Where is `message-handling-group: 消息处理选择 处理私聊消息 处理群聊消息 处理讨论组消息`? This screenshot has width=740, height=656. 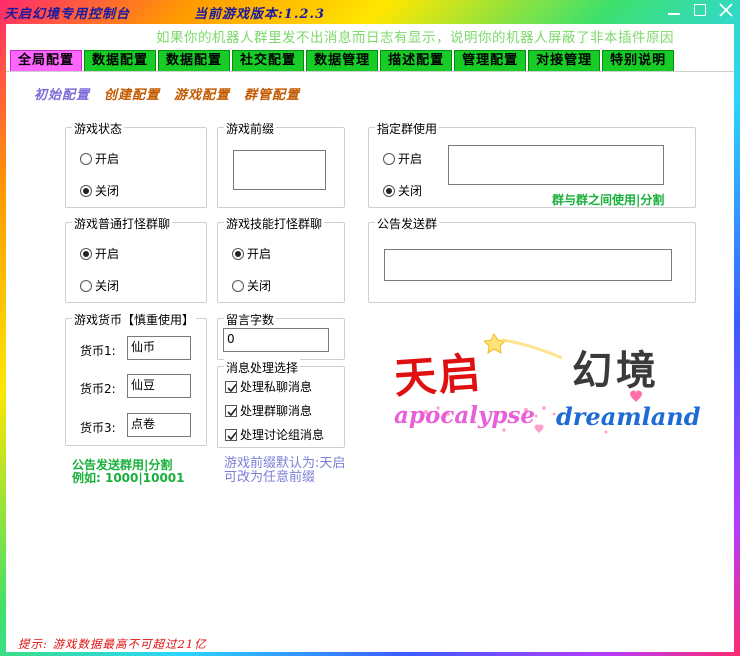
message-handling-group: 消息处理选择 处理私聊消息 处理群聊消息 处理讨论组消息 is located at coordinates (281, 403).